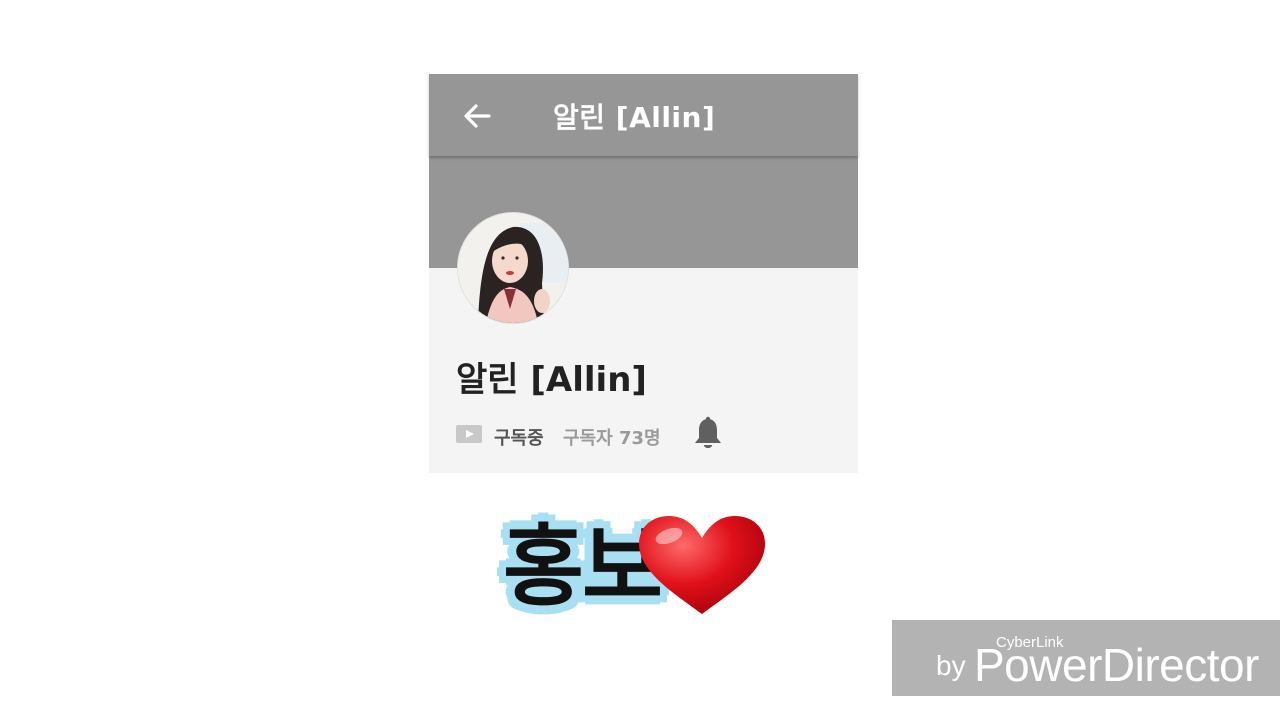 The width and height of the screenshot is (1280, 720). Describe the element at coordinates (551, 380) in the screenshot. I see `channel-name: 알린 [Allin]` at that location.